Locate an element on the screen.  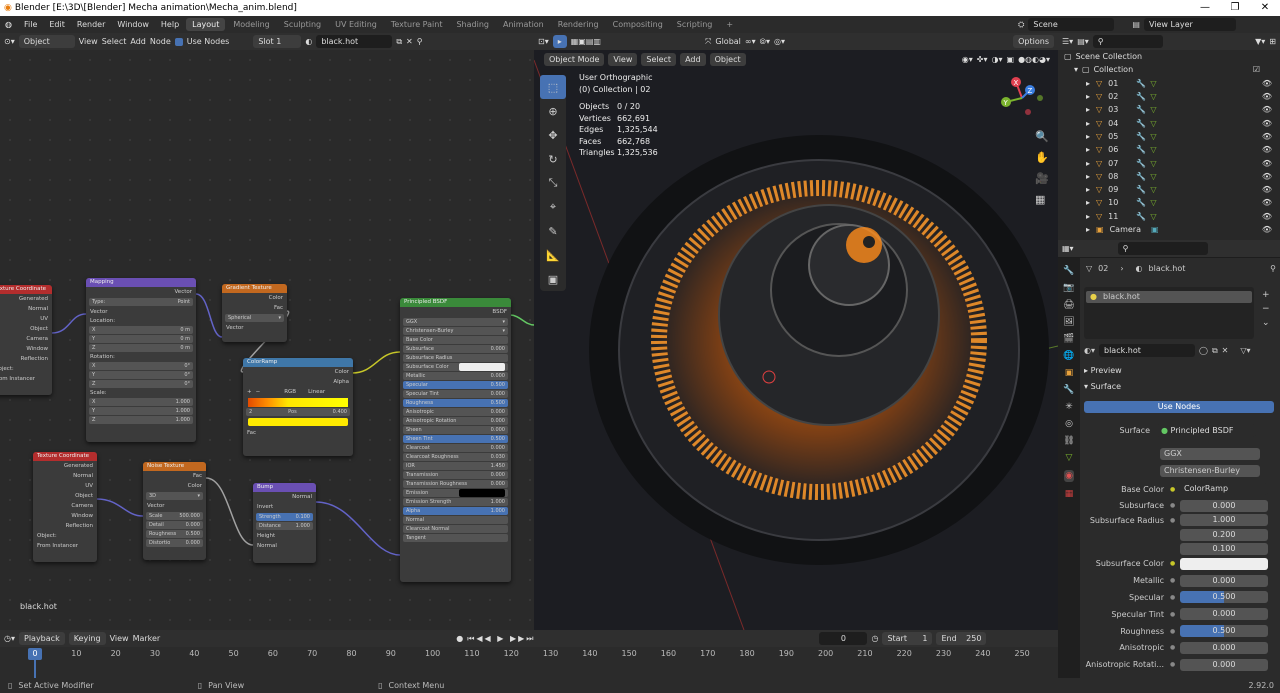
current-frame-field: 0 is located at coordinates (843, 638).